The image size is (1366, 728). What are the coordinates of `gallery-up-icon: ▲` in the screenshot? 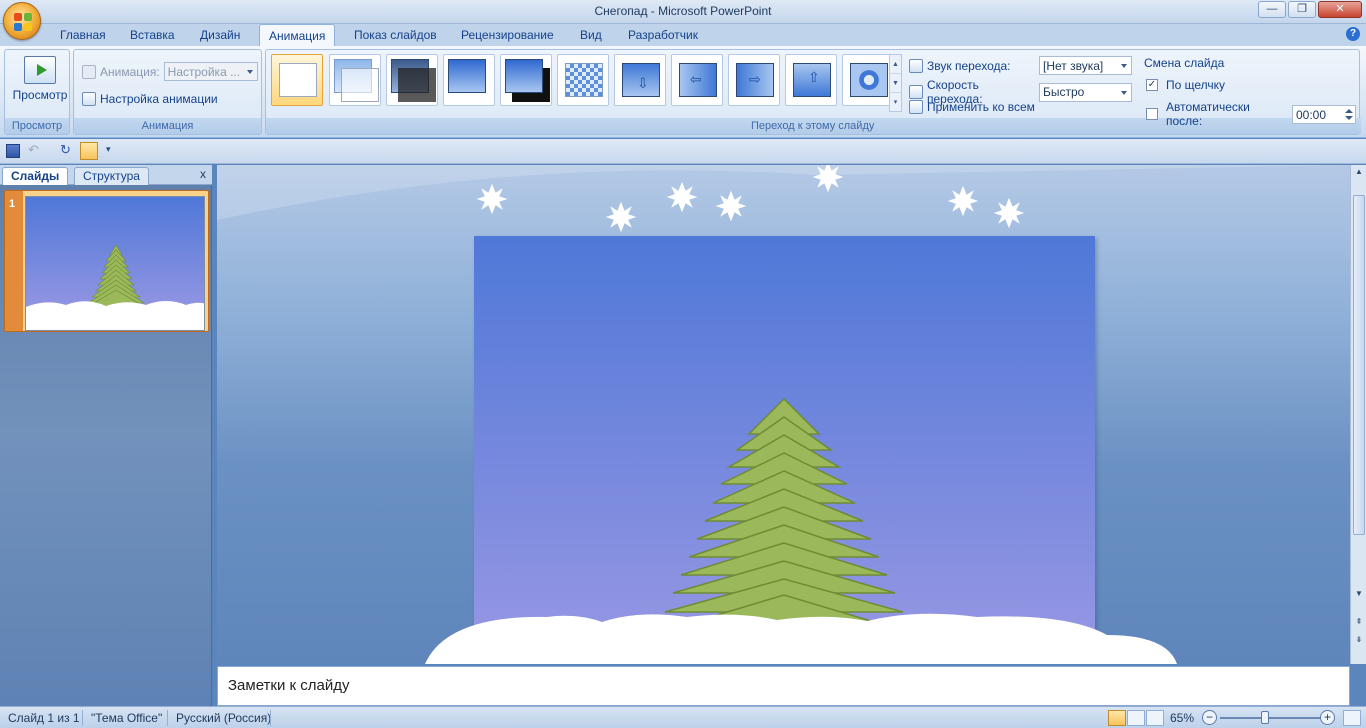 It's located at (895, 64).